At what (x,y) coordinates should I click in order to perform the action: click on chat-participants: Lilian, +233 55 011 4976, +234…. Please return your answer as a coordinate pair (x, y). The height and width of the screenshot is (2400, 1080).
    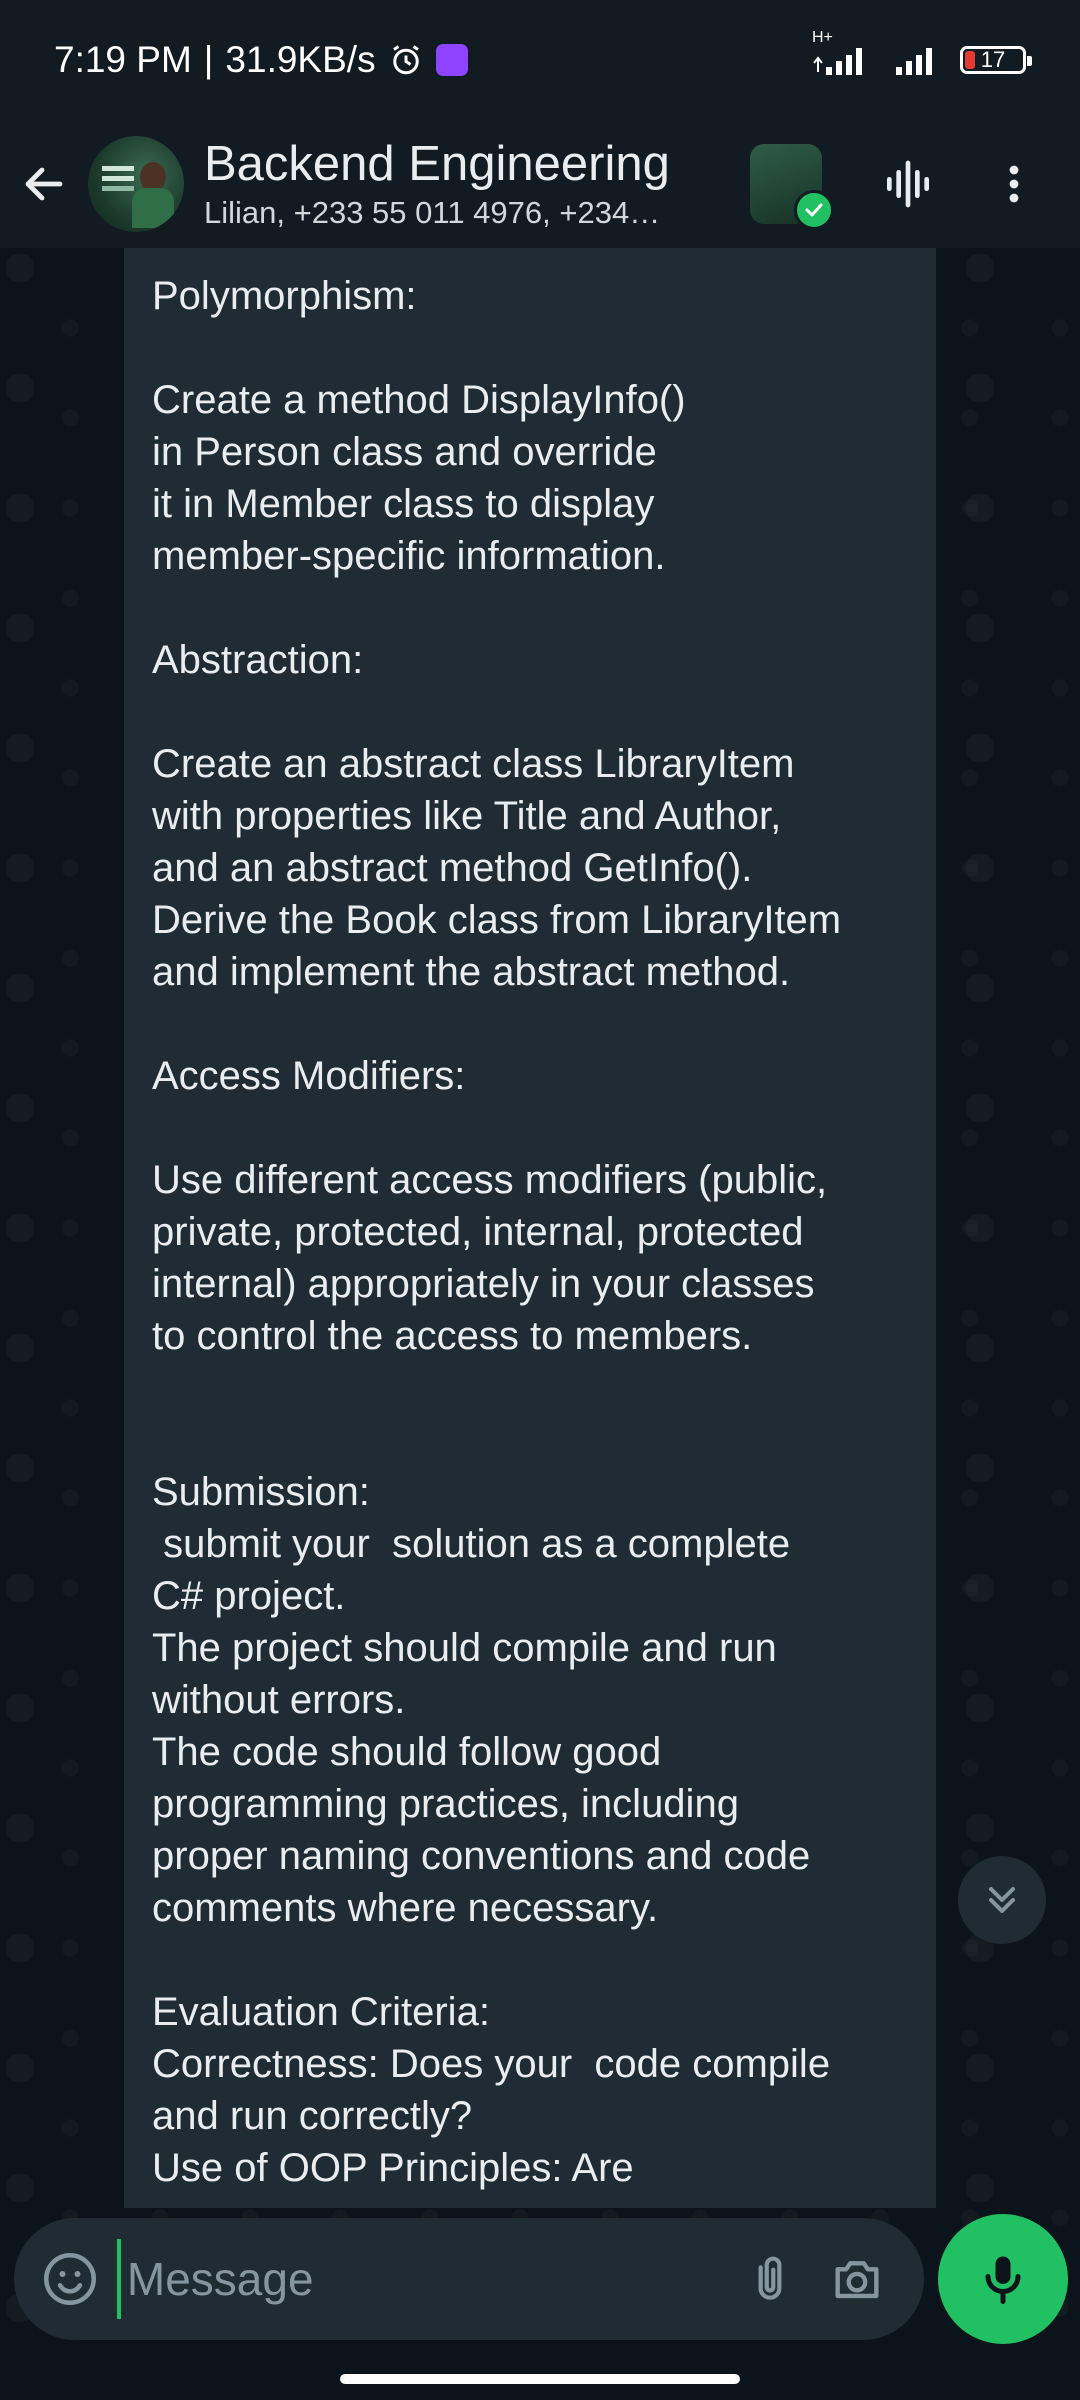
    Looking at the image, I should click on (432, 212).